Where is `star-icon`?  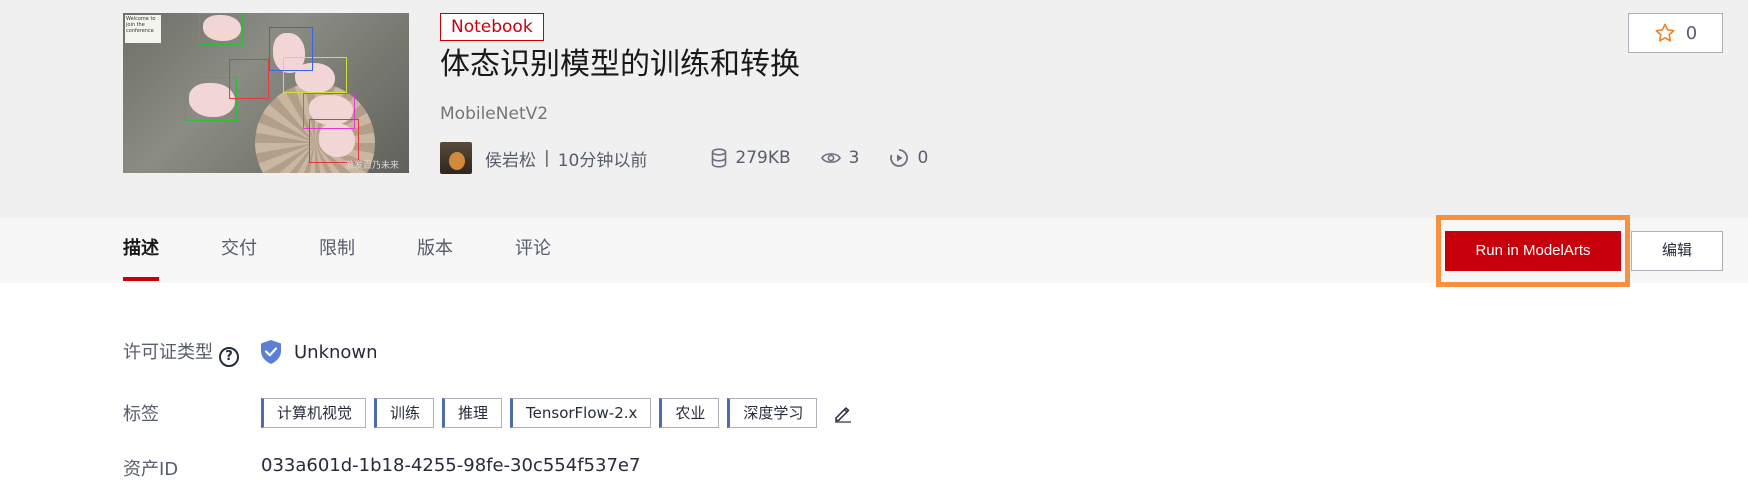
star-icon is located at coordinates (1665, 32).